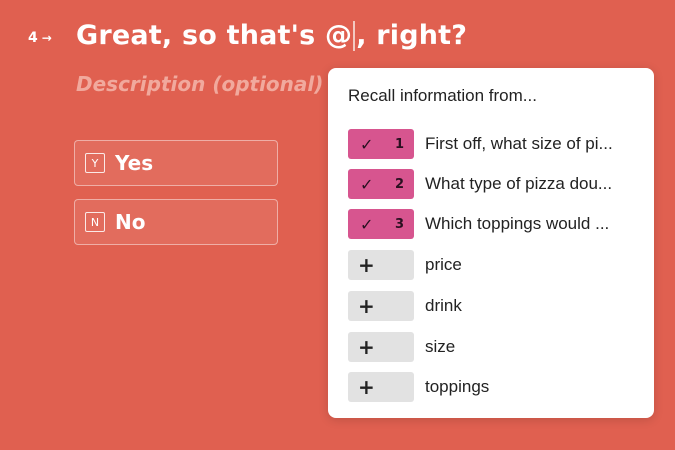  Describe the element at coordinates (214, 35) in the screenshot. I see `question-text-before: Great, so that's @` at that location.